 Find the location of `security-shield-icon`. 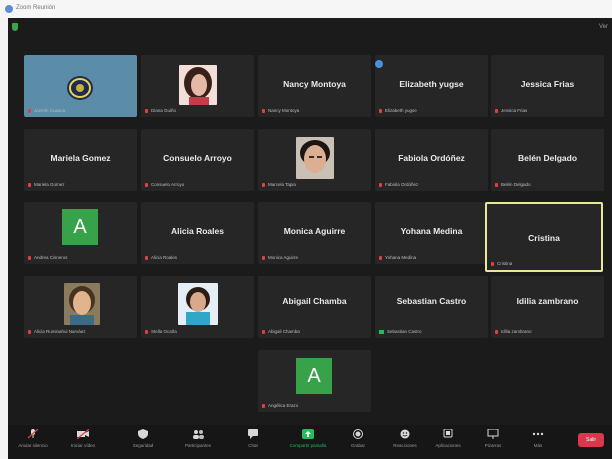

security-shield-icon is located at coordinates (15, 27).